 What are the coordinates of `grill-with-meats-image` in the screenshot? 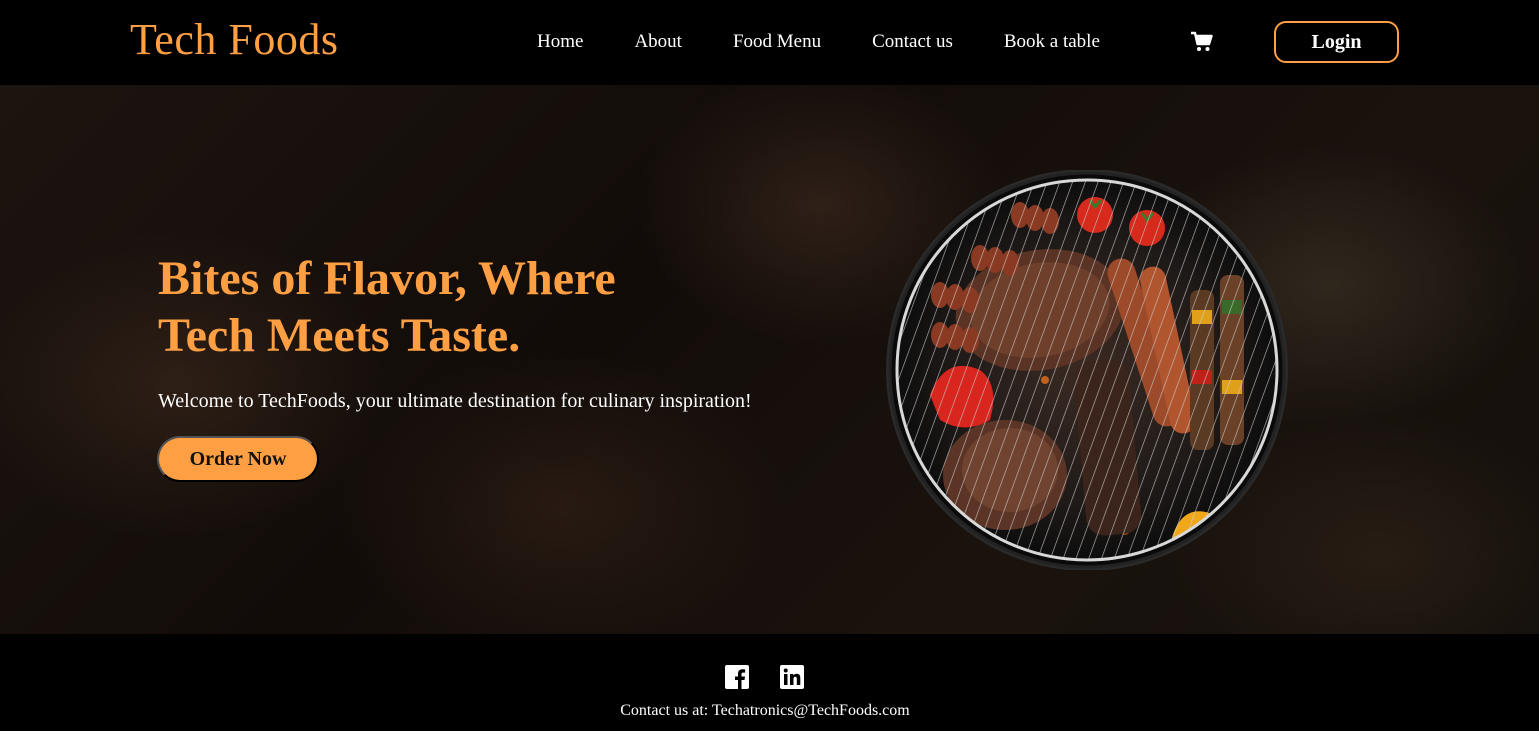 It's located at (1087, 370).